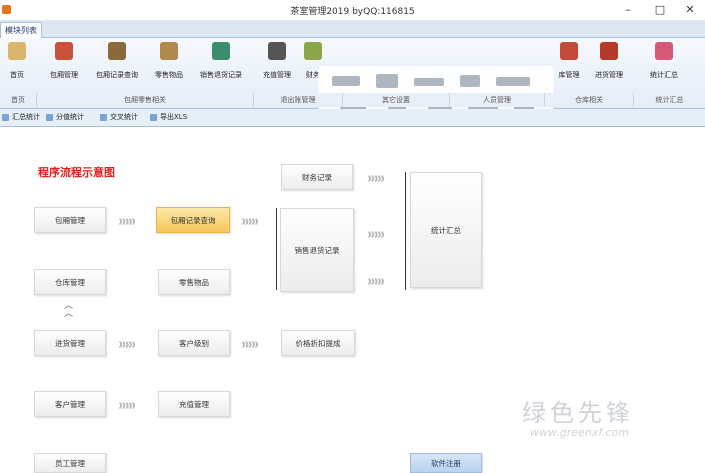 This screenshot has width=705, height=473. I want to click on node-recharge-manage: 充值管理, so click(194, 404).